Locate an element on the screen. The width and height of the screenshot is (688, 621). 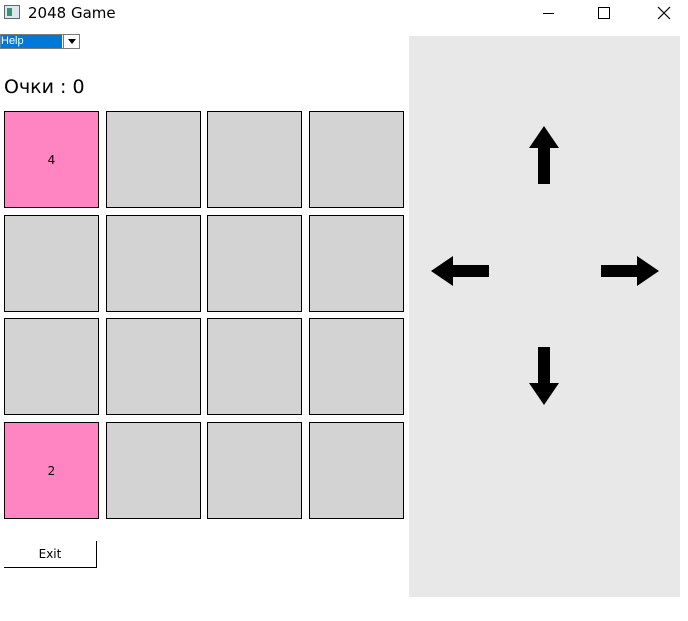
title-bar: 2048 Game is located at coordinates (344, 13).